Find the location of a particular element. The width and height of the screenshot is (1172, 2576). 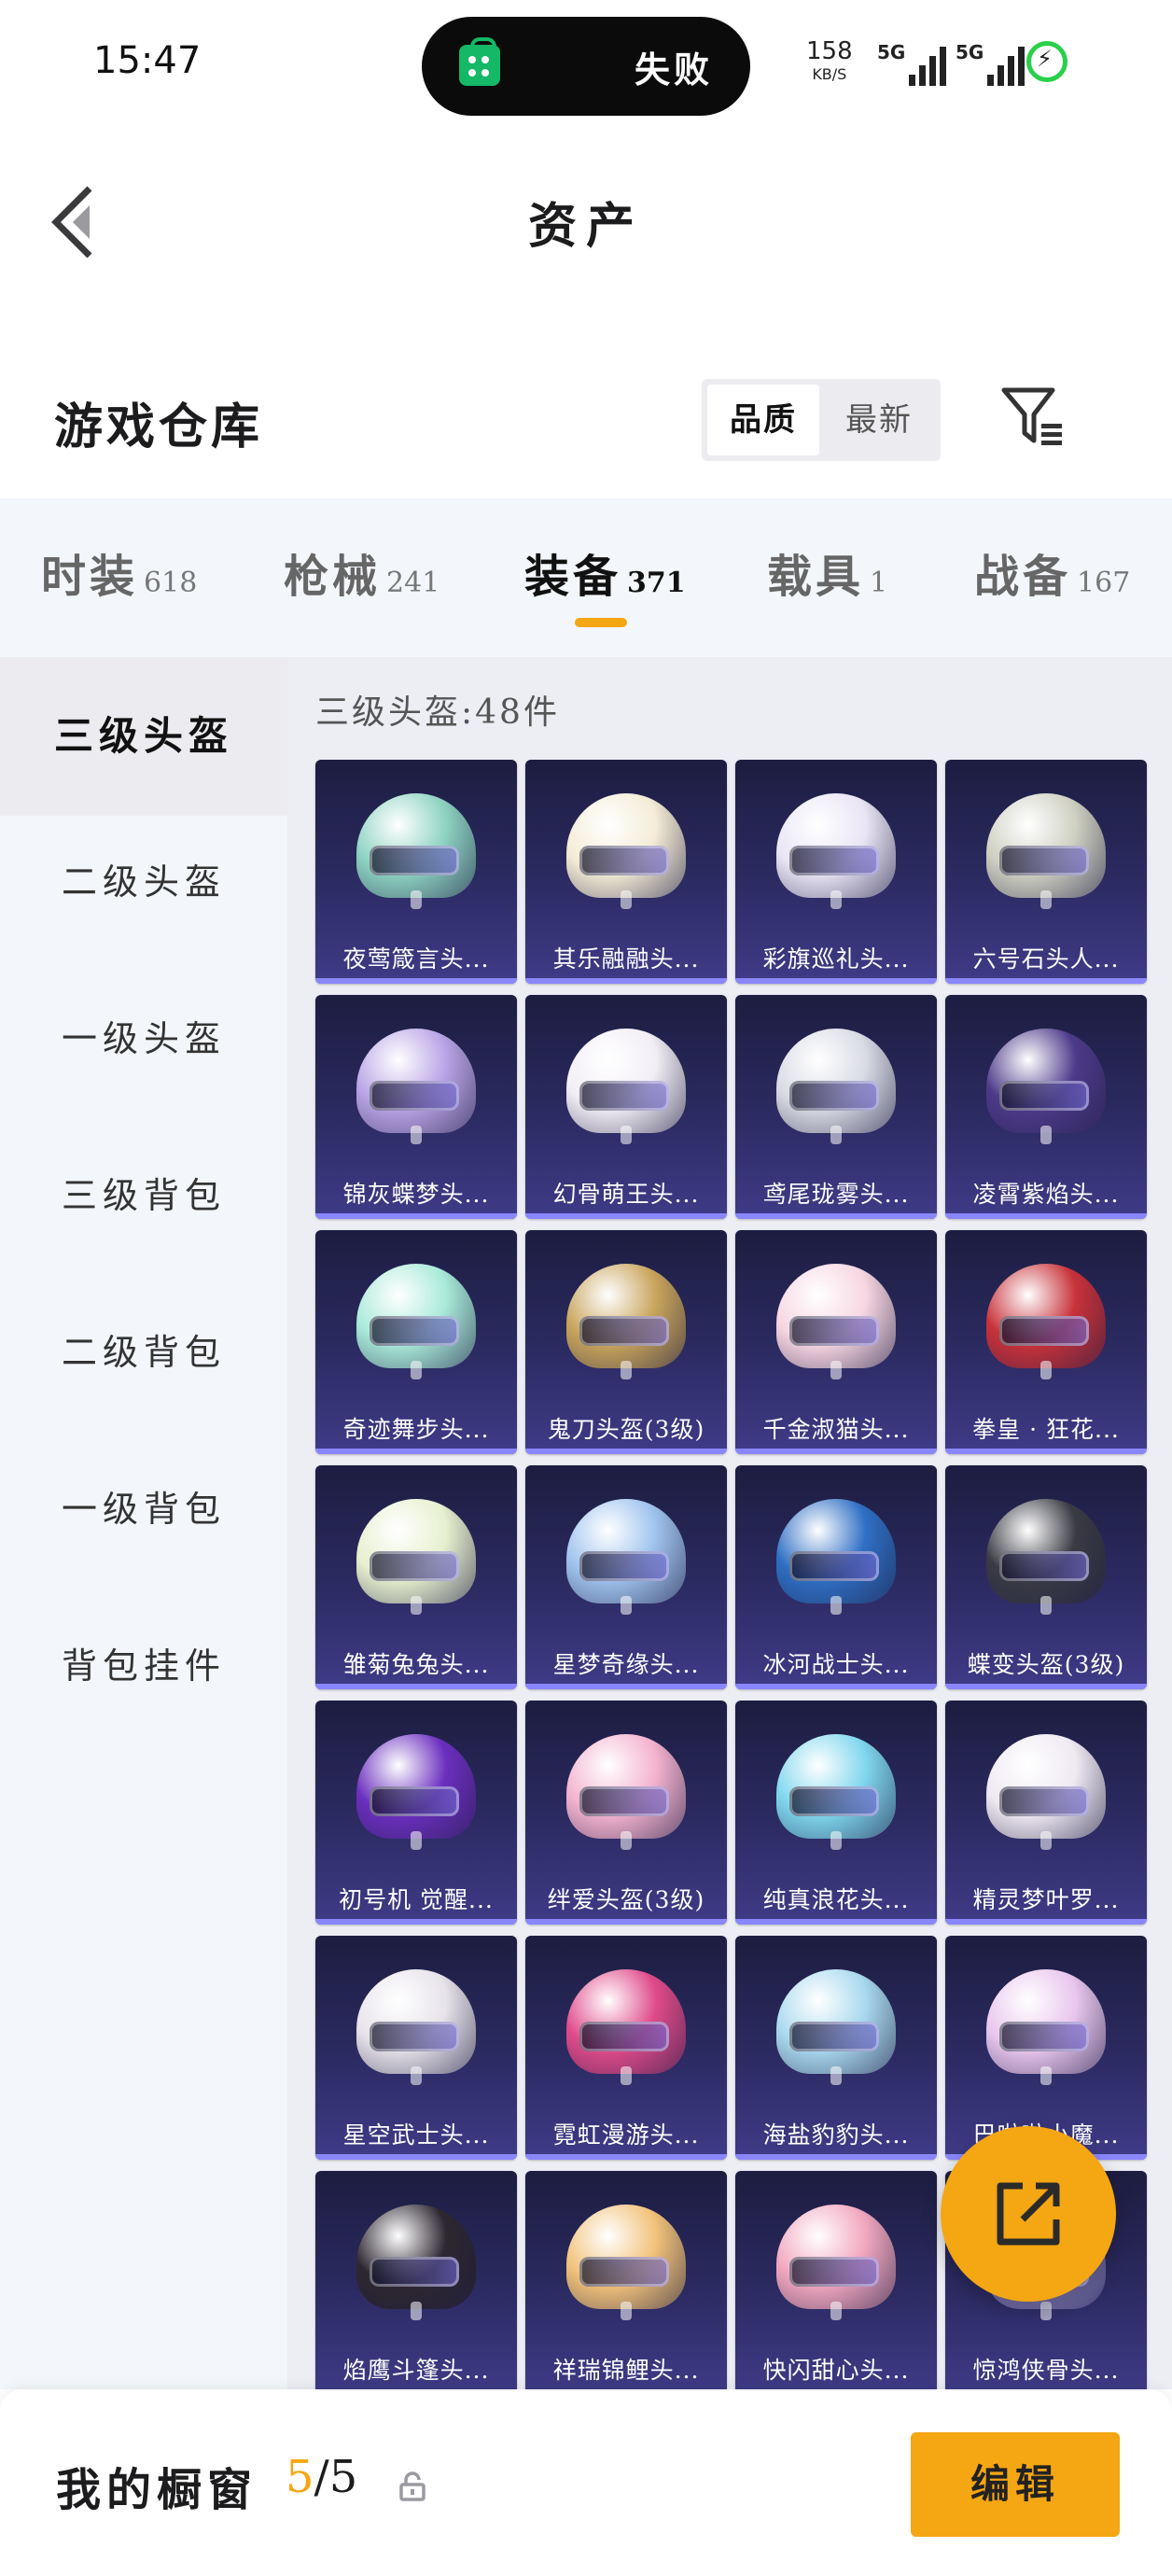

sidebar-item-level2-backpack: 二级背包 is located at coordinates (143, 1349).